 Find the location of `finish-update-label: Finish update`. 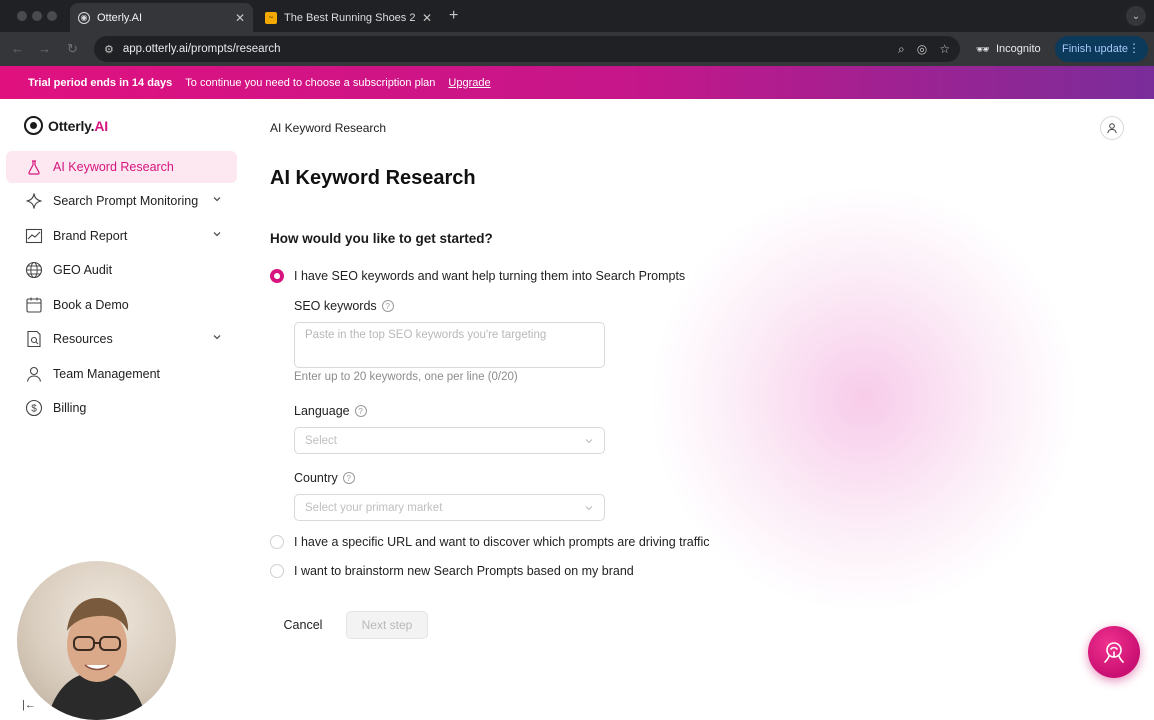

finish-update-label: Finish update is located at coordinates (1095, 49).